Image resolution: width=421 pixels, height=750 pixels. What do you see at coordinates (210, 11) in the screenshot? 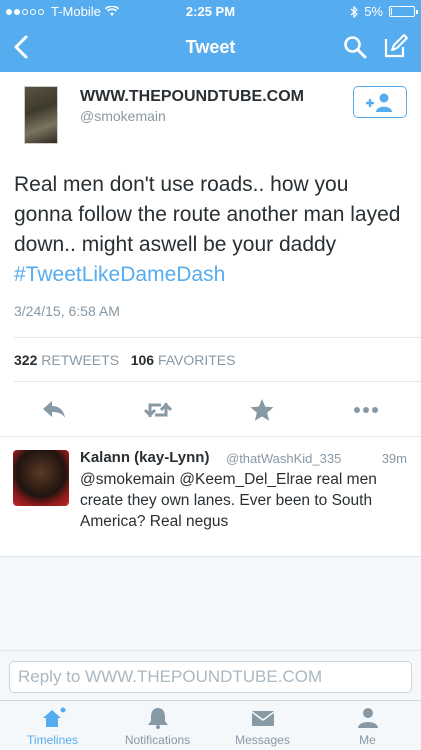
I see `status-bar: T-Mobile 2:25 PM 5%` at bounding box center [210, 11].